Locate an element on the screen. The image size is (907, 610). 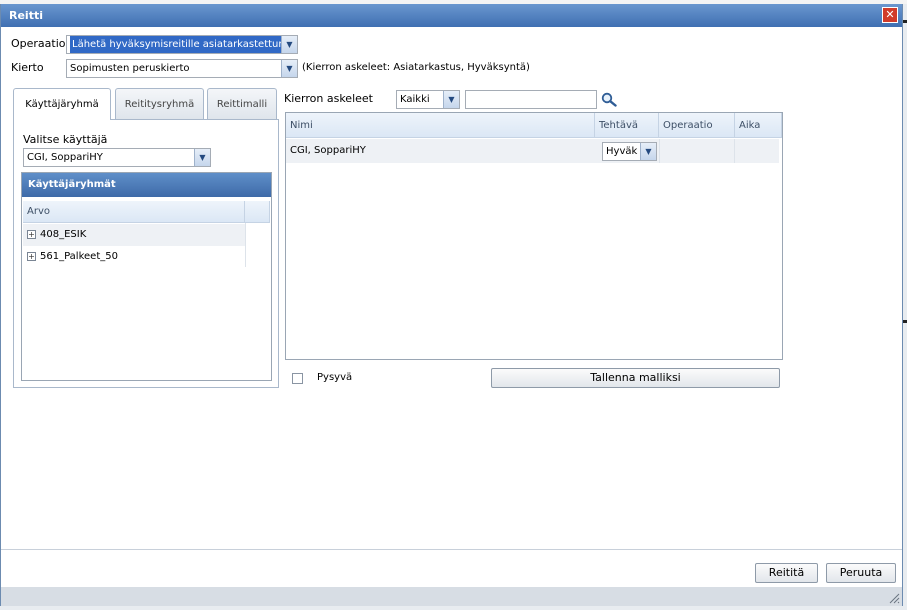
kierto-value: Sopimusten peruskierto is located at coordinates (130, 68).